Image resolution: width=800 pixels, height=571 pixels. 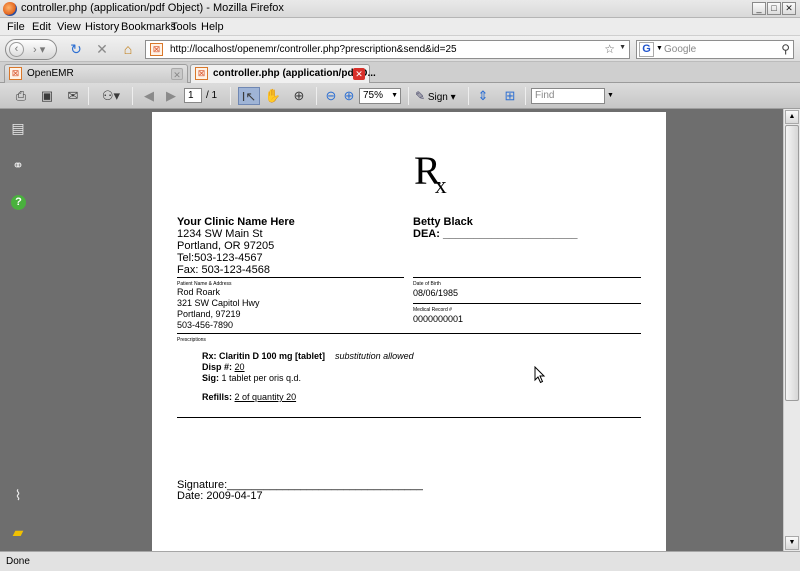 I want to click on select-tool-icon: I↖, so click(x=249, y=96).